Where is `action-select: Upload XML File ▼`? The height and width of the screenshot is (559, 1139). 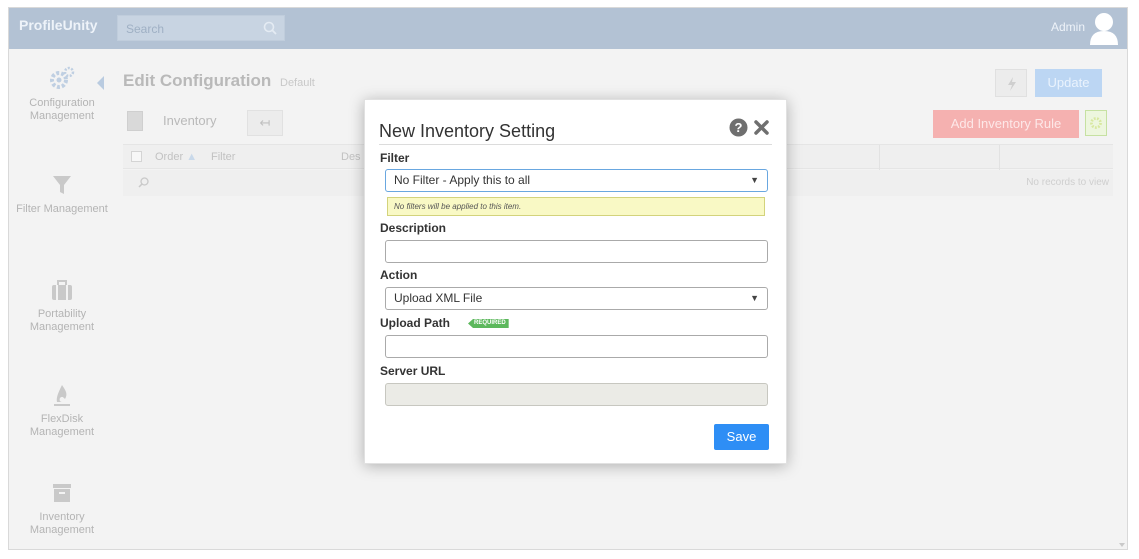 action-select: Upload XML File ▼ is located at coordinates (576, 298).